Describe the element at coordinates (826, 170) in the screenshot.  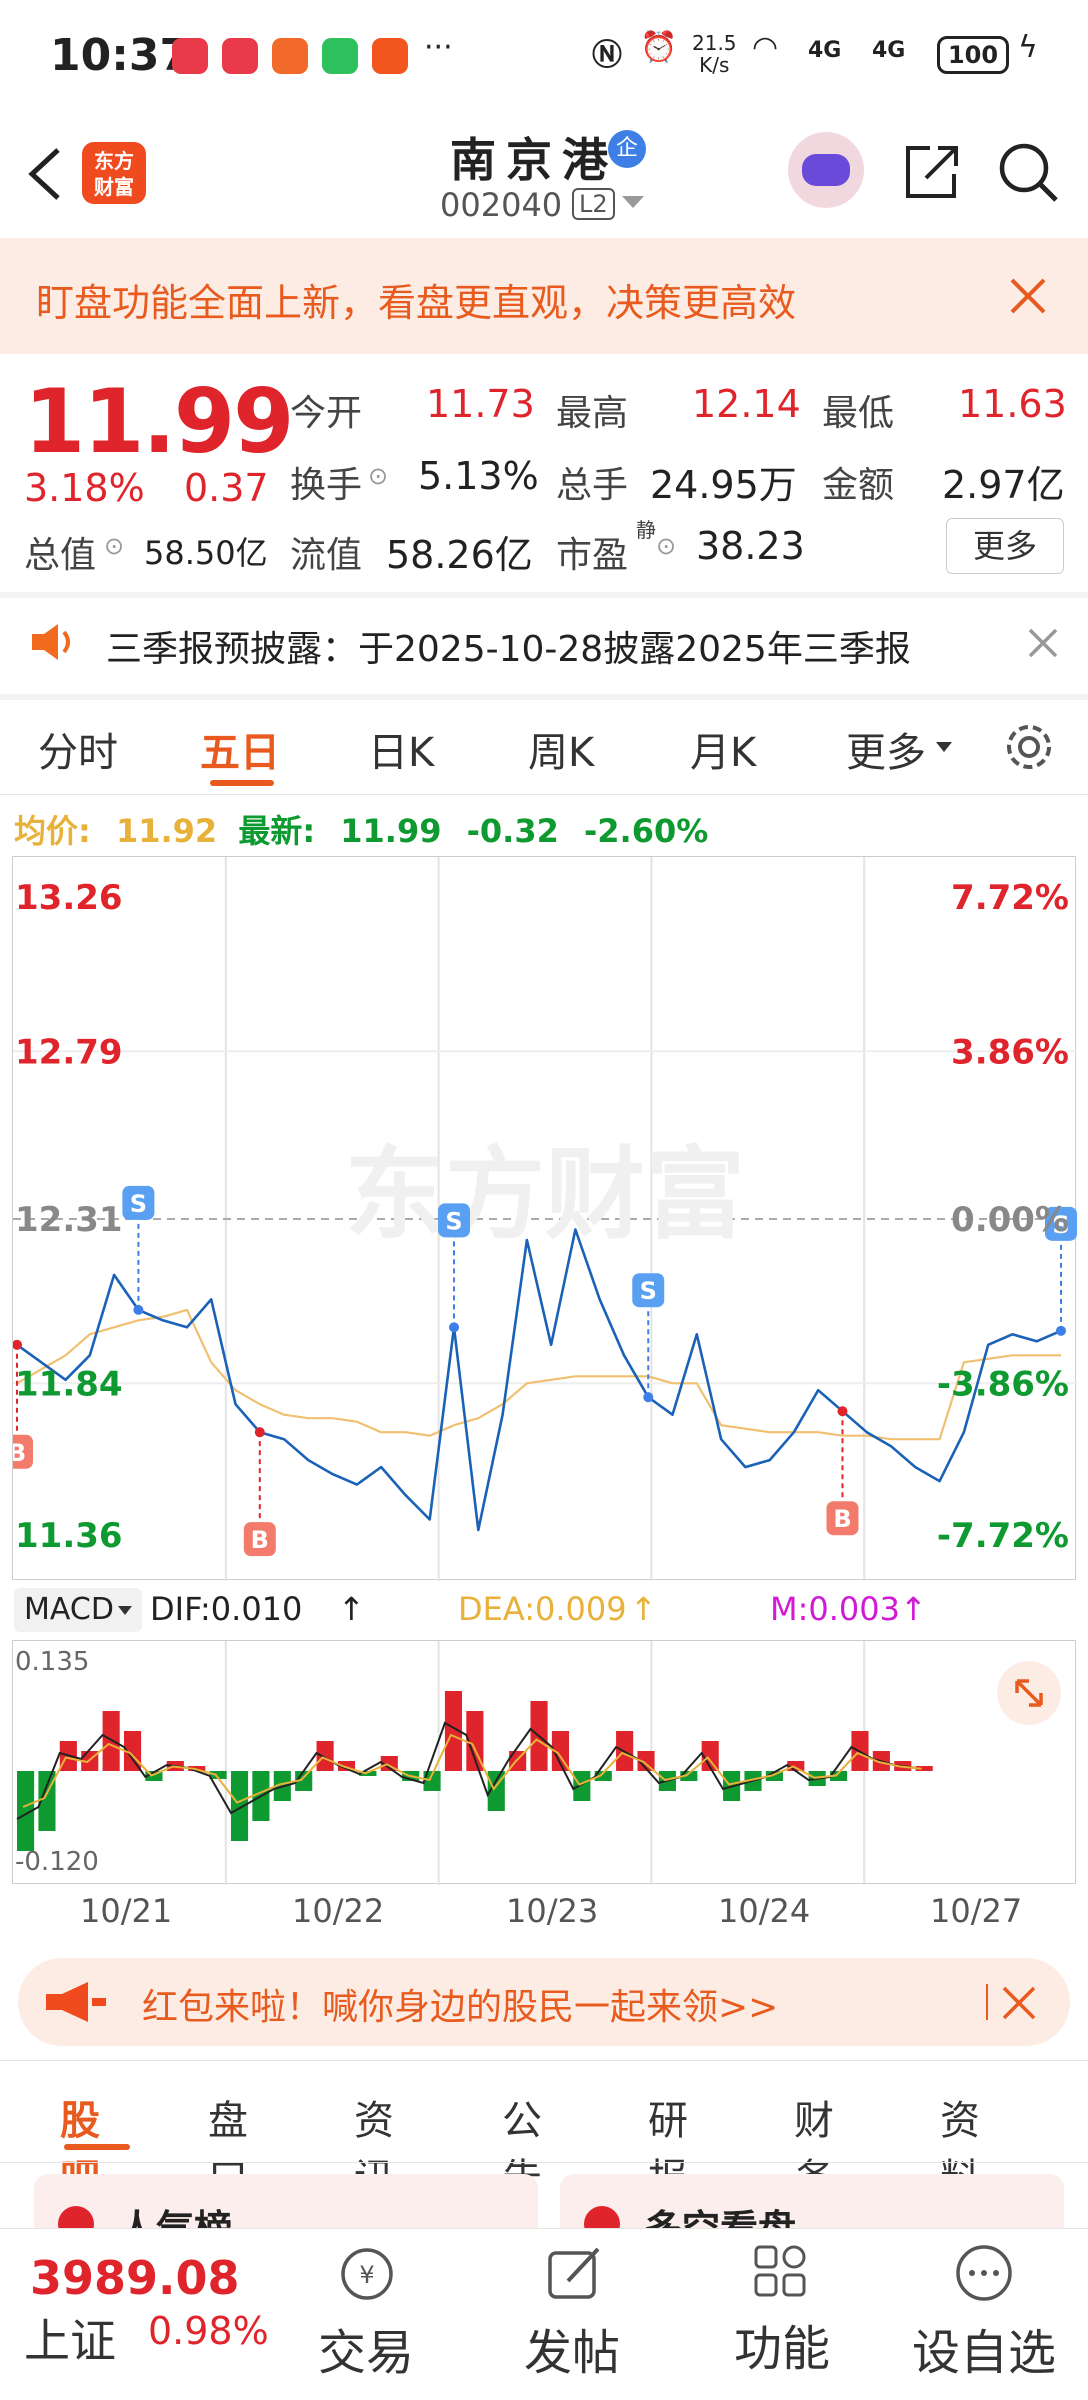
I see `ai-assistant-icon` at that location.